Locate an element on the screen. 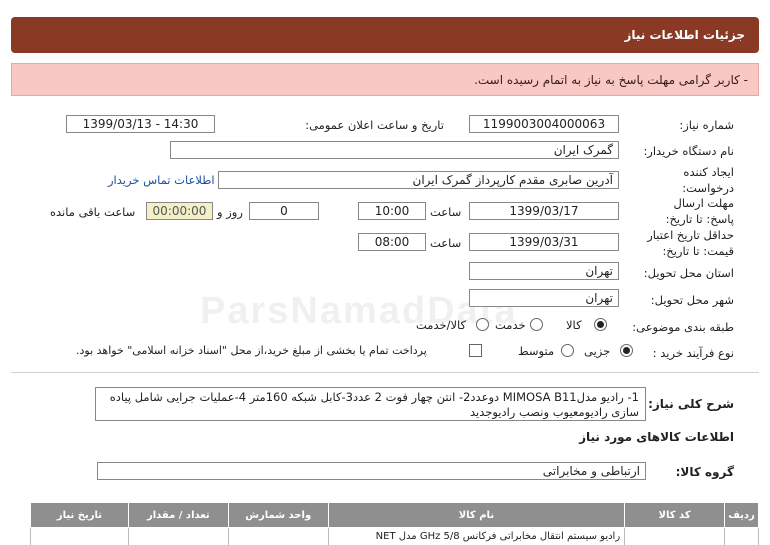 This screenshot has height=545, width=770. validity-date-field: 1399/03/31 is located at coordinates (544, 242).